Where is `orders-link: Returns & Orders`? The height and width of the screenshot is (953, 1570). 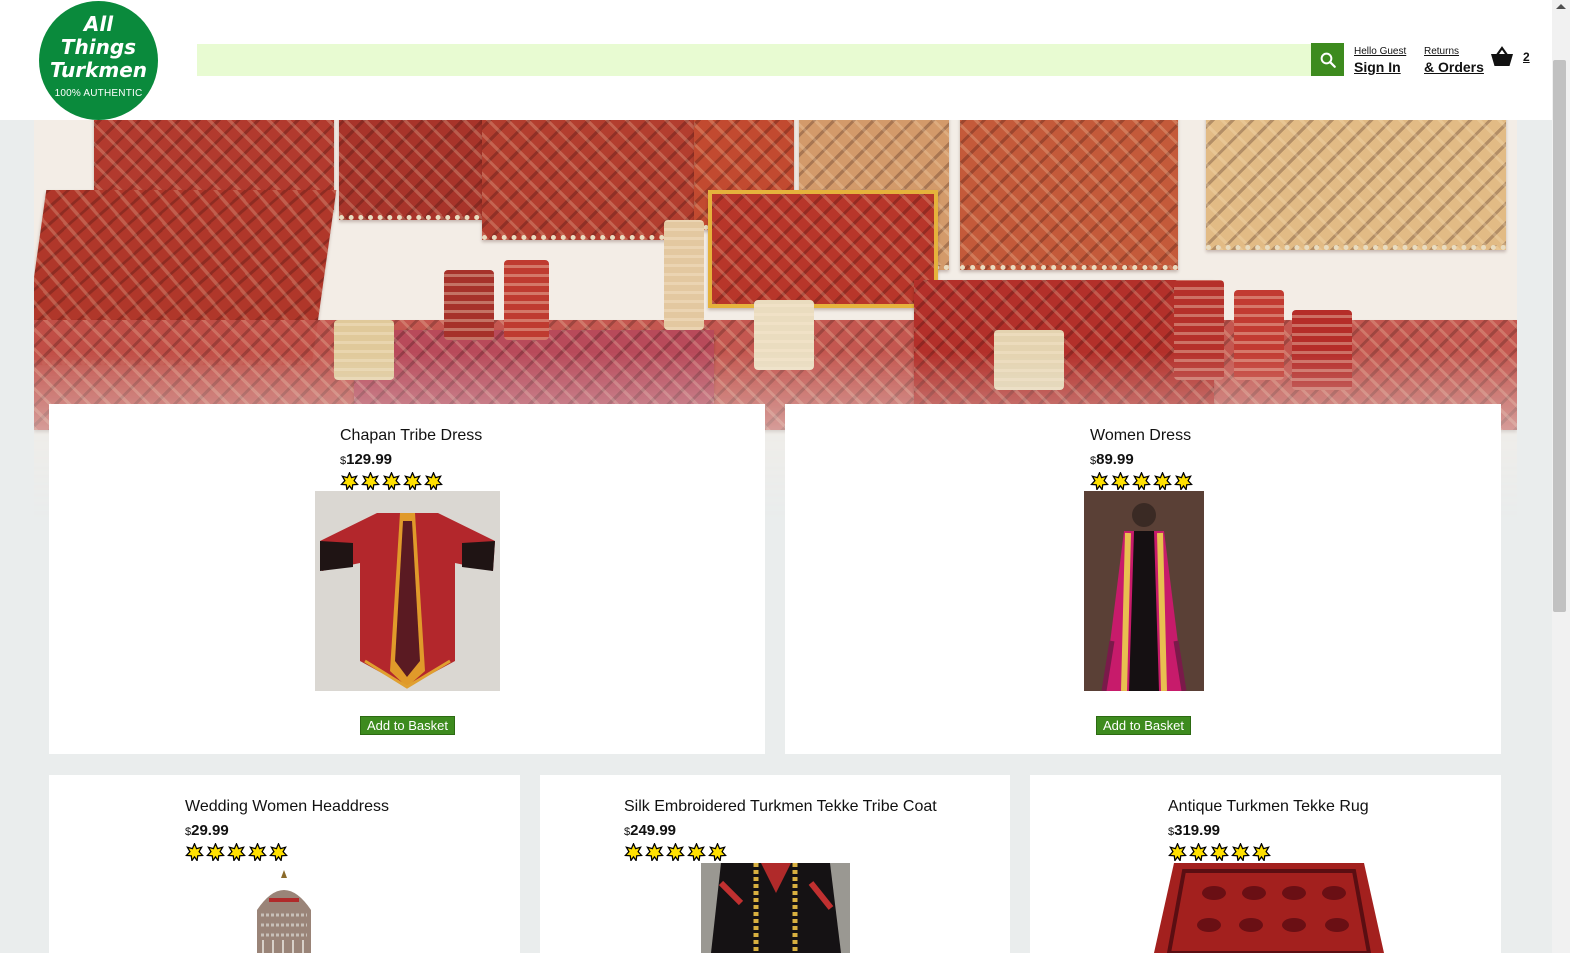
orders-link: Returns & Orders is located at coordinates (1454, 61).